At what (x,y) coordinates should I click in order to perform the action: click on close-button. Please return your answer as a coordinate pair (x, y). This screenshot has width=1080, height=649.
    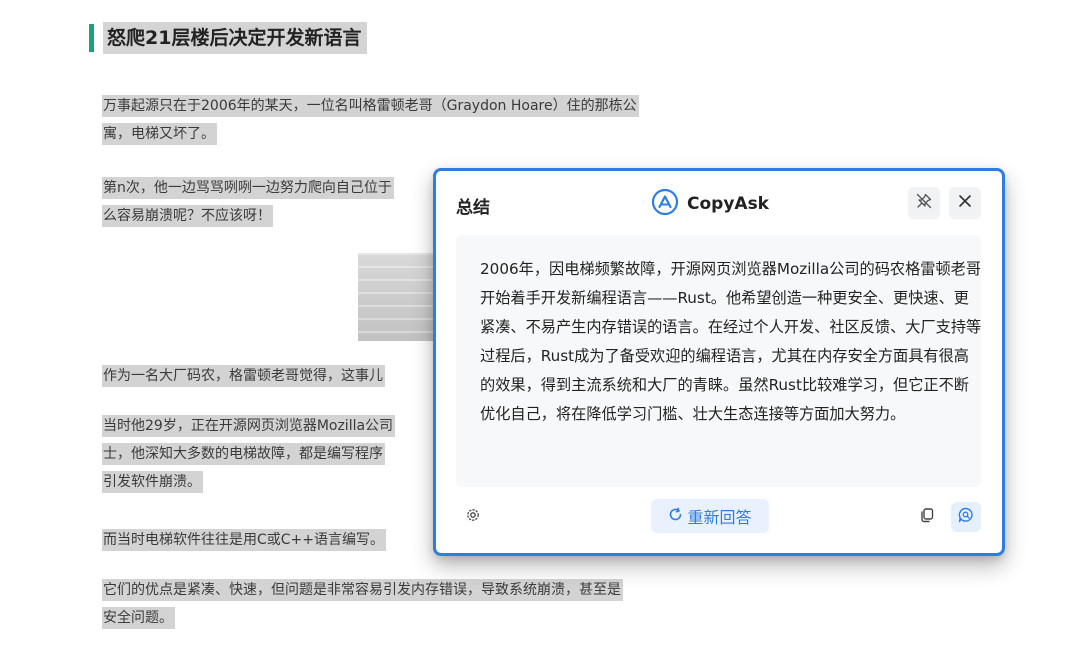
    Looking at the image, I should click on (965, 203).